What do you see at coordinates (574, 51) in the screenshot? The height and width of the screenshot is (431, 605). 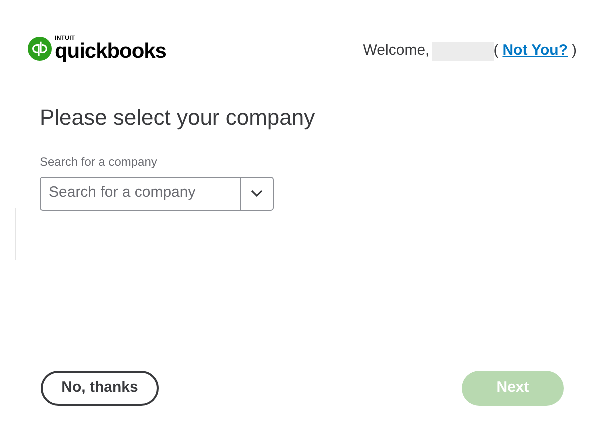 I see `close-paren: )` at bounding box center [574, 51].